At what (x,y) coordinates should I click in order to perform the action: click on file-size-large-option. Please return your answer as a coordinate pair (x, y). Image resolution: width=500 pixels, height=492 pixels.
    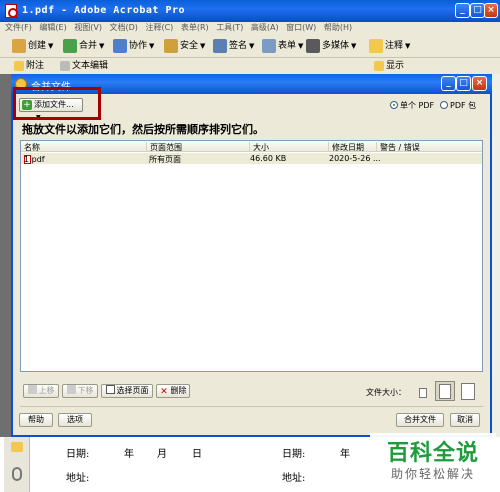
    Looking at the image, I should click on (468, 391).